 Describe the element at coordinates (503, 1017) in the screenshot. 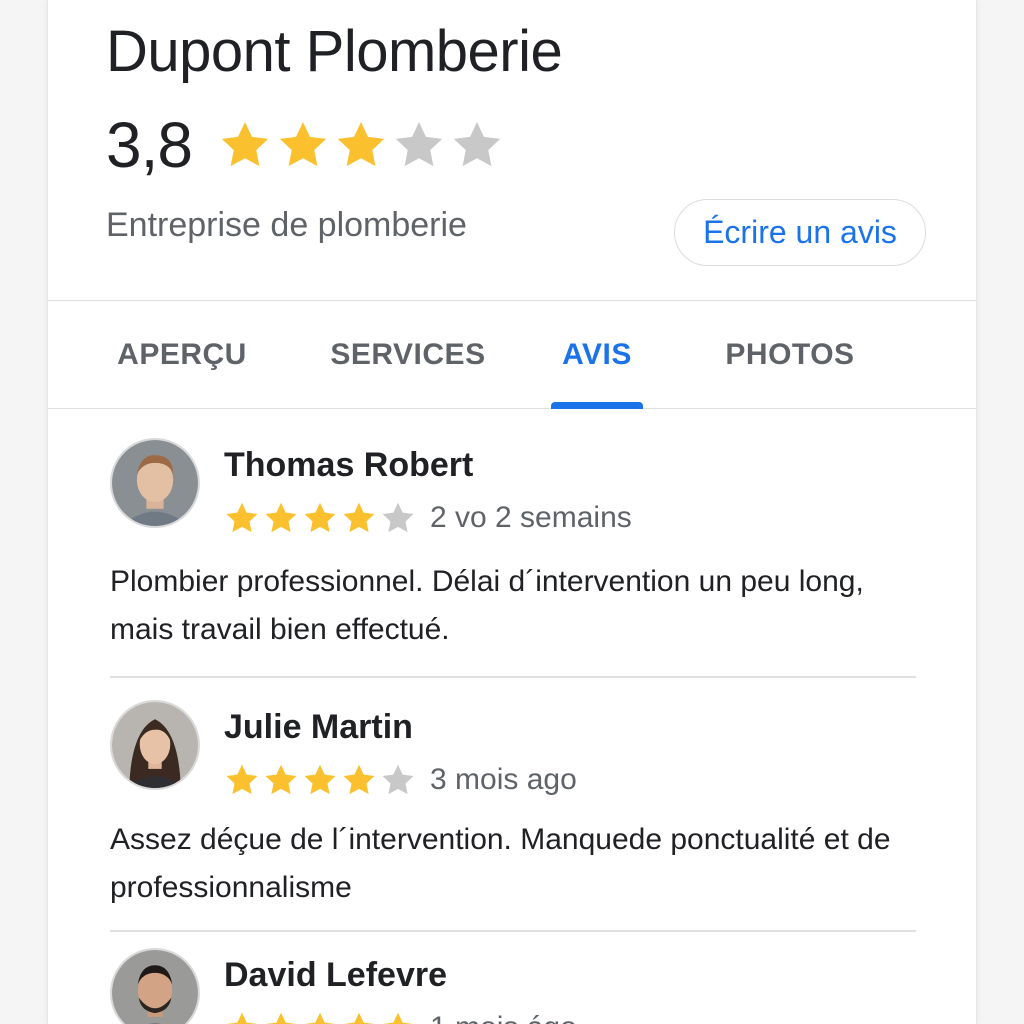

I see `review-time: 1 mois ágo` at that location.